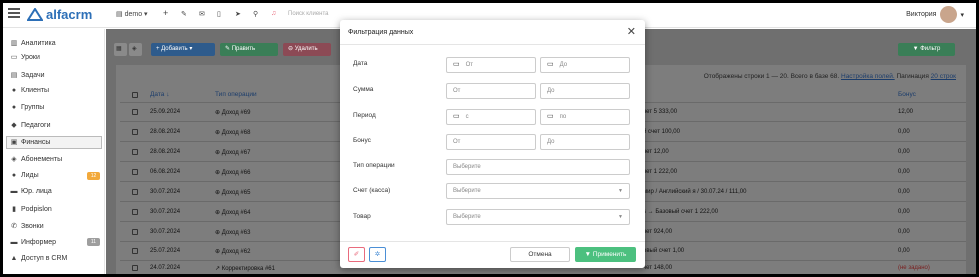  What do you see at coordinates (14, 258) in the screenshot?
I see `lock-icon: ▲` at bounding box center [14, 258].